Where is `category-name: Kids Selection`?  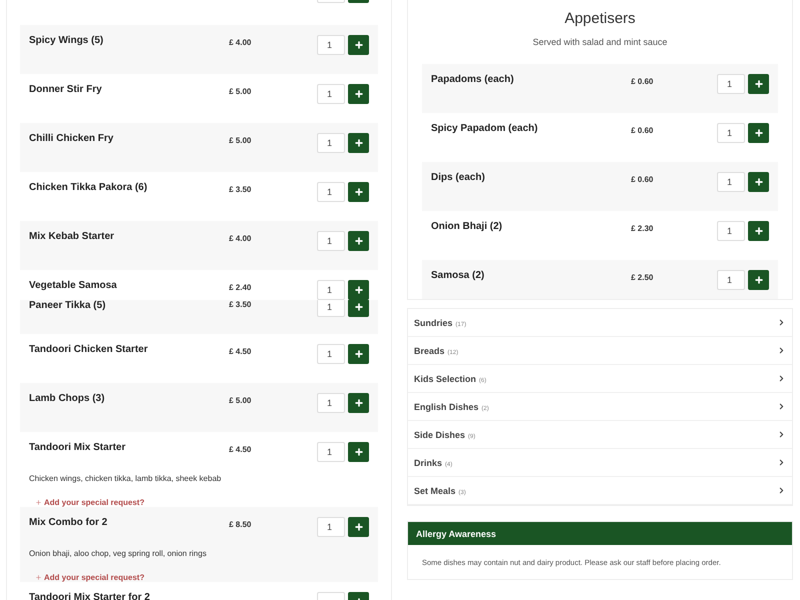
category-name: Kids Selection is located at coordinates (445, 379).